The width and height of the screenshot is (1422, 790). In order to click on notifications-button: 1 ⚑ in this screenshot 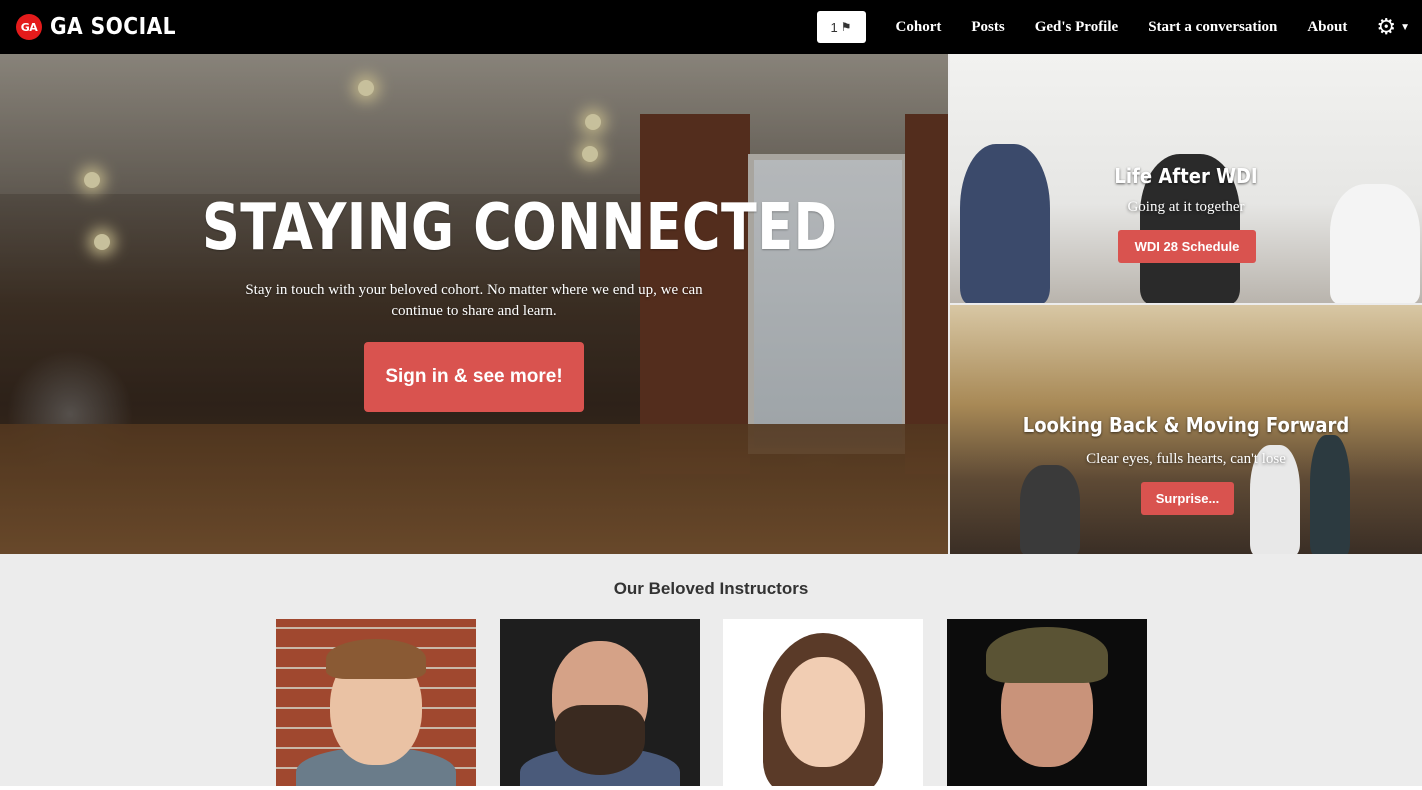, I will do `click(841, 27)`.